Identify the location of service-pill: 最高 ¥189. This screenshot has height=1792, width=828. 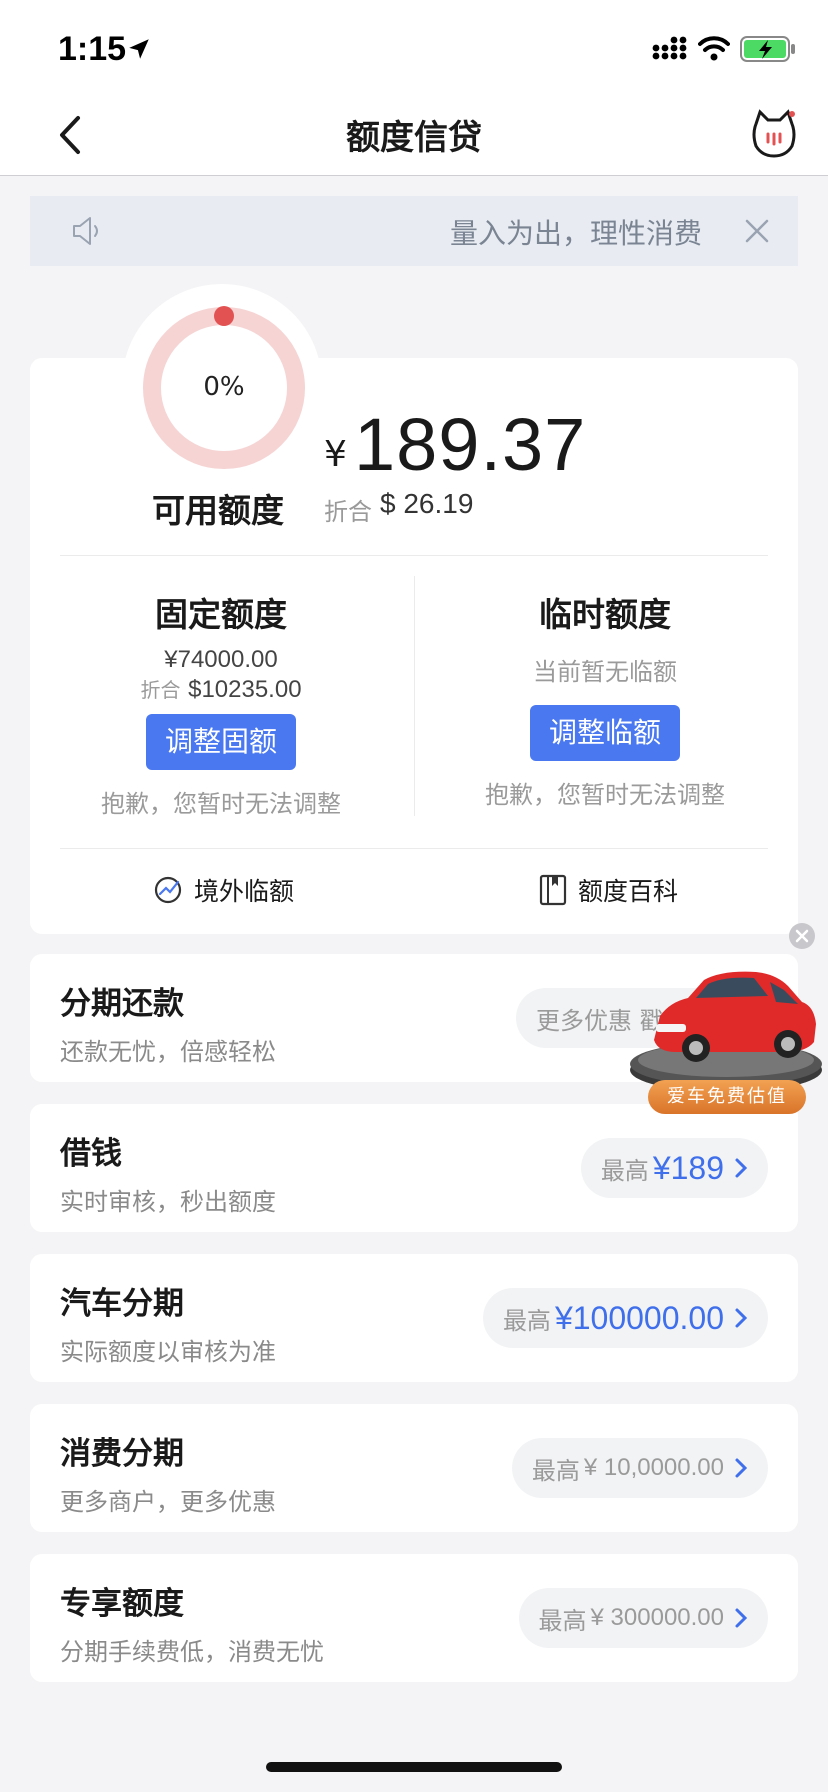
(674, 1168).